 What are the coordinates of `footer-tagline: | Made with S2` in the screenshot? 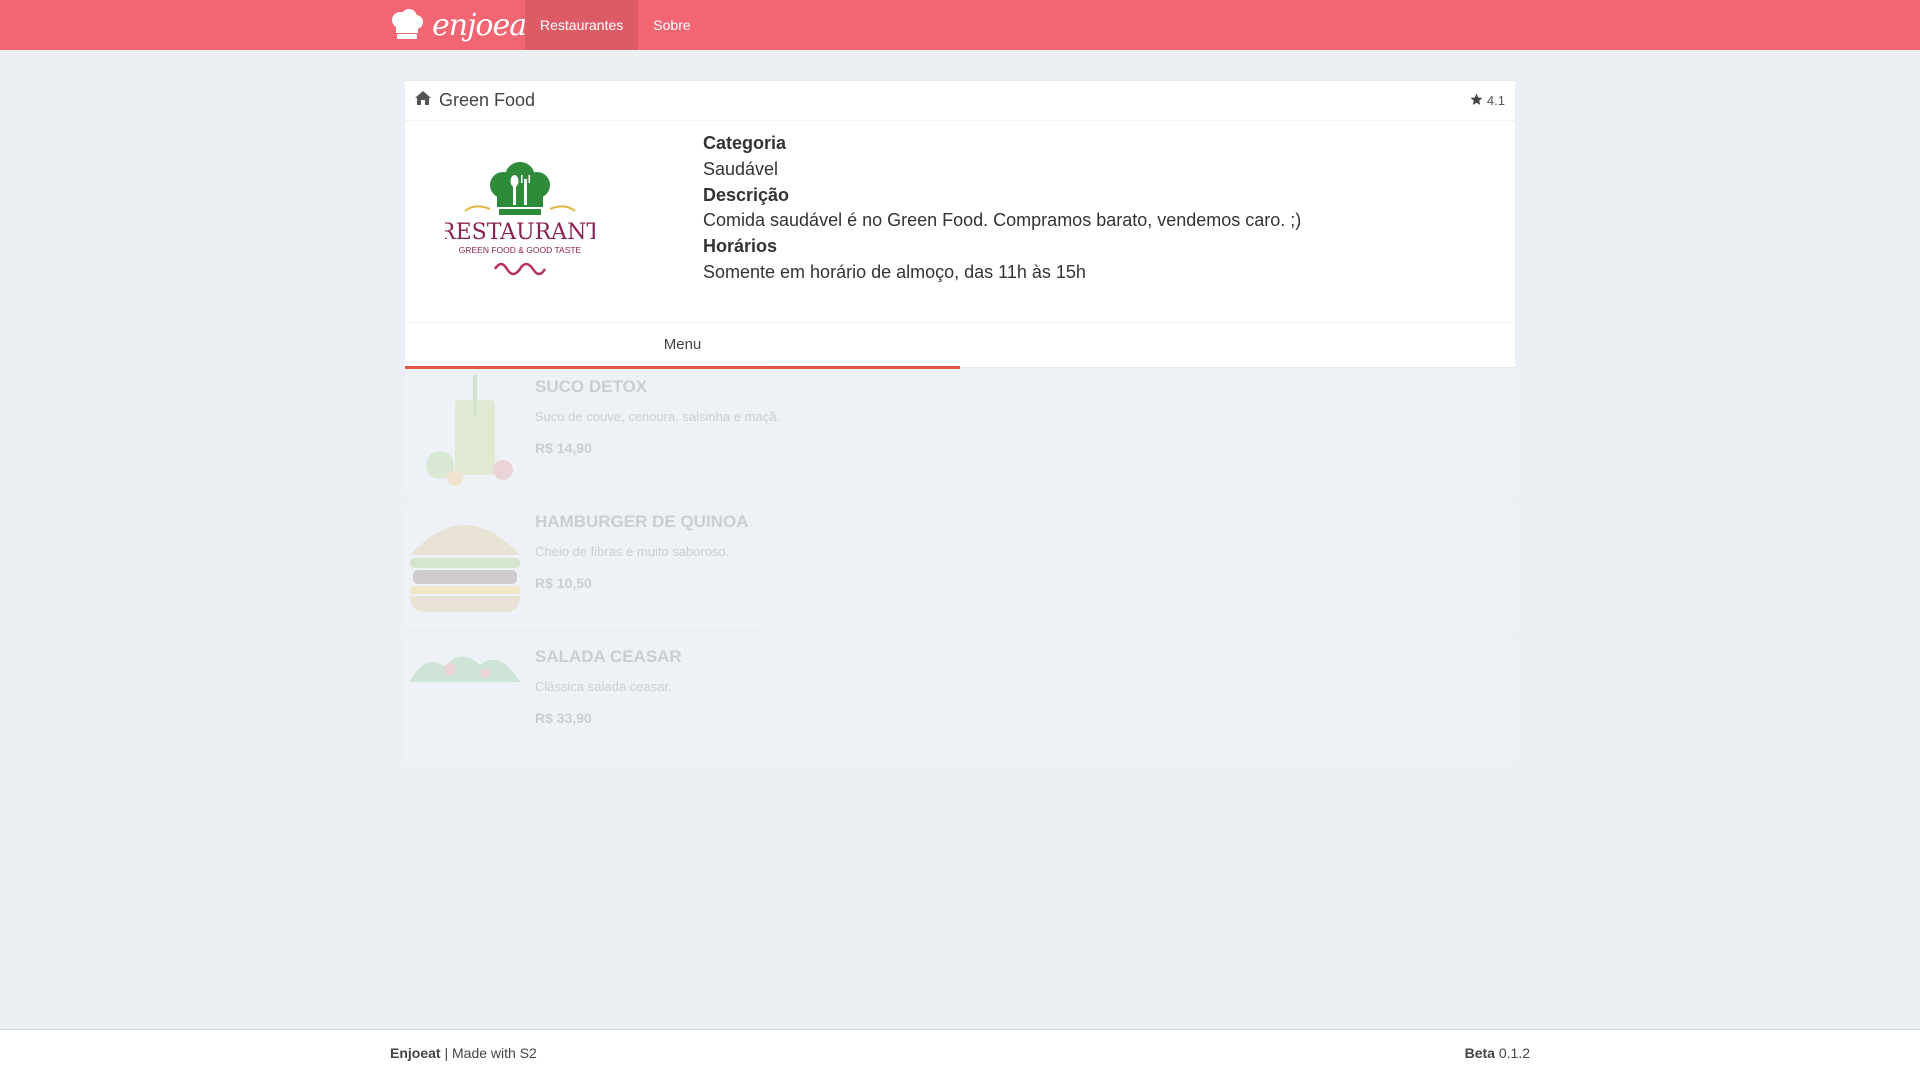 It's located at (490, 1053).